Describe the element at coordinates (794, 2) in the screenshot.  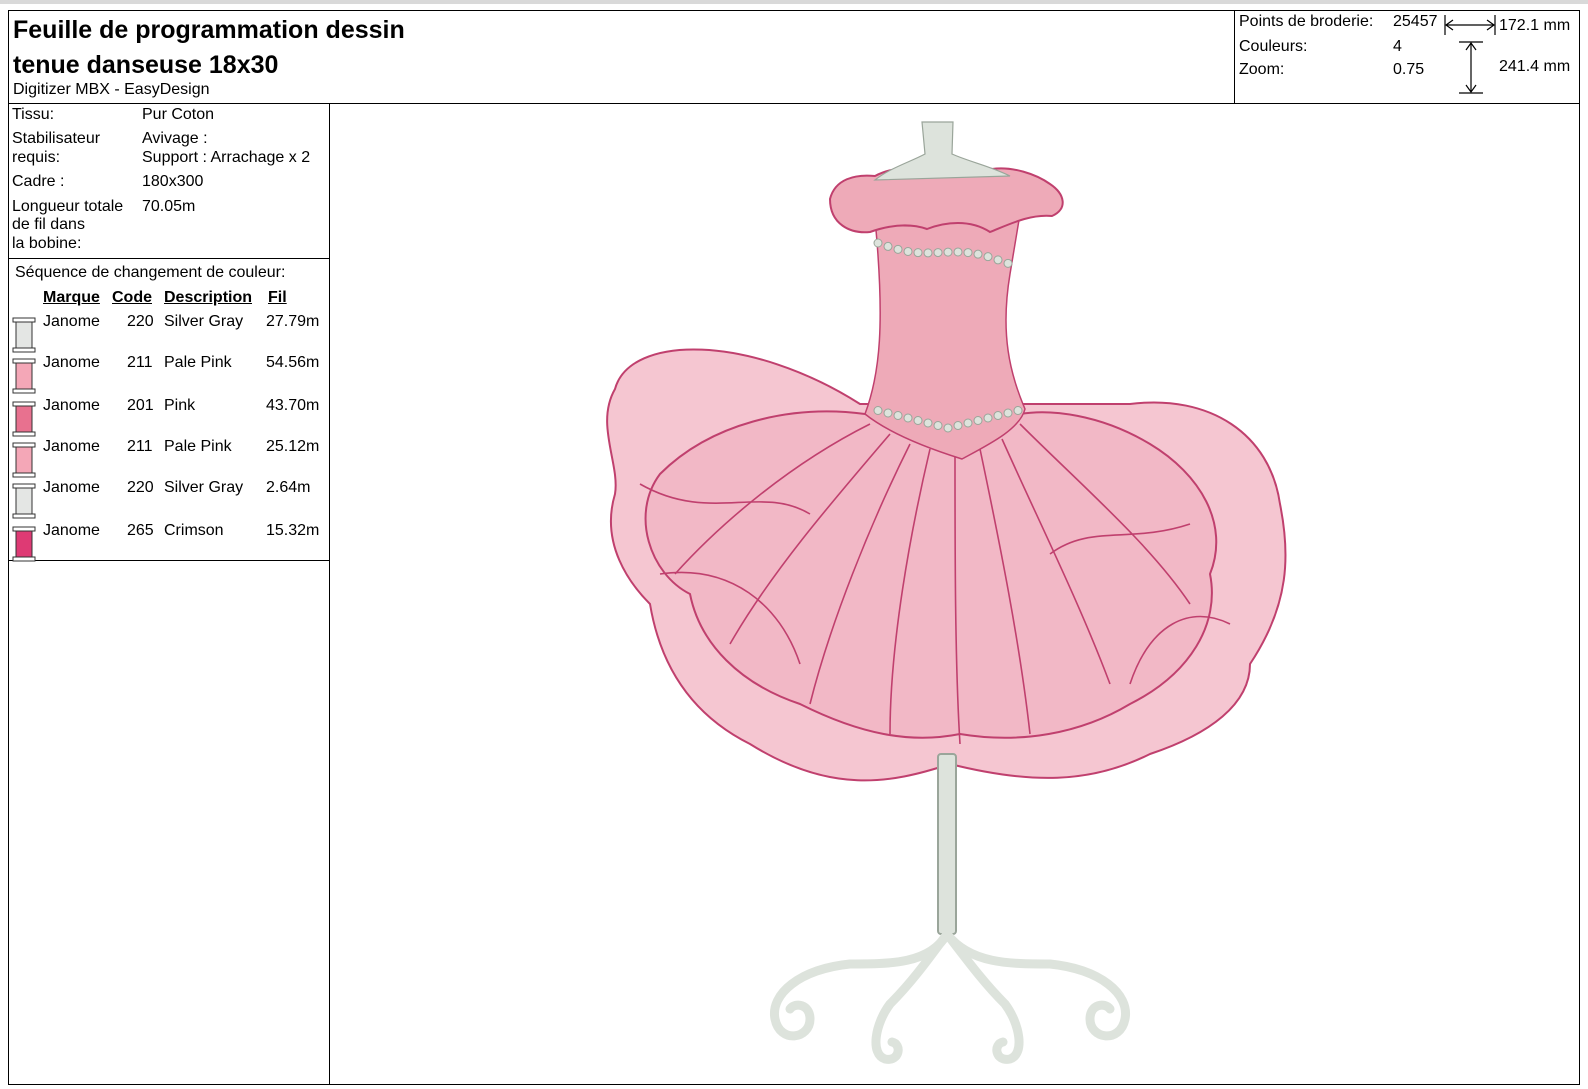
I see `window-top-border` at that location.